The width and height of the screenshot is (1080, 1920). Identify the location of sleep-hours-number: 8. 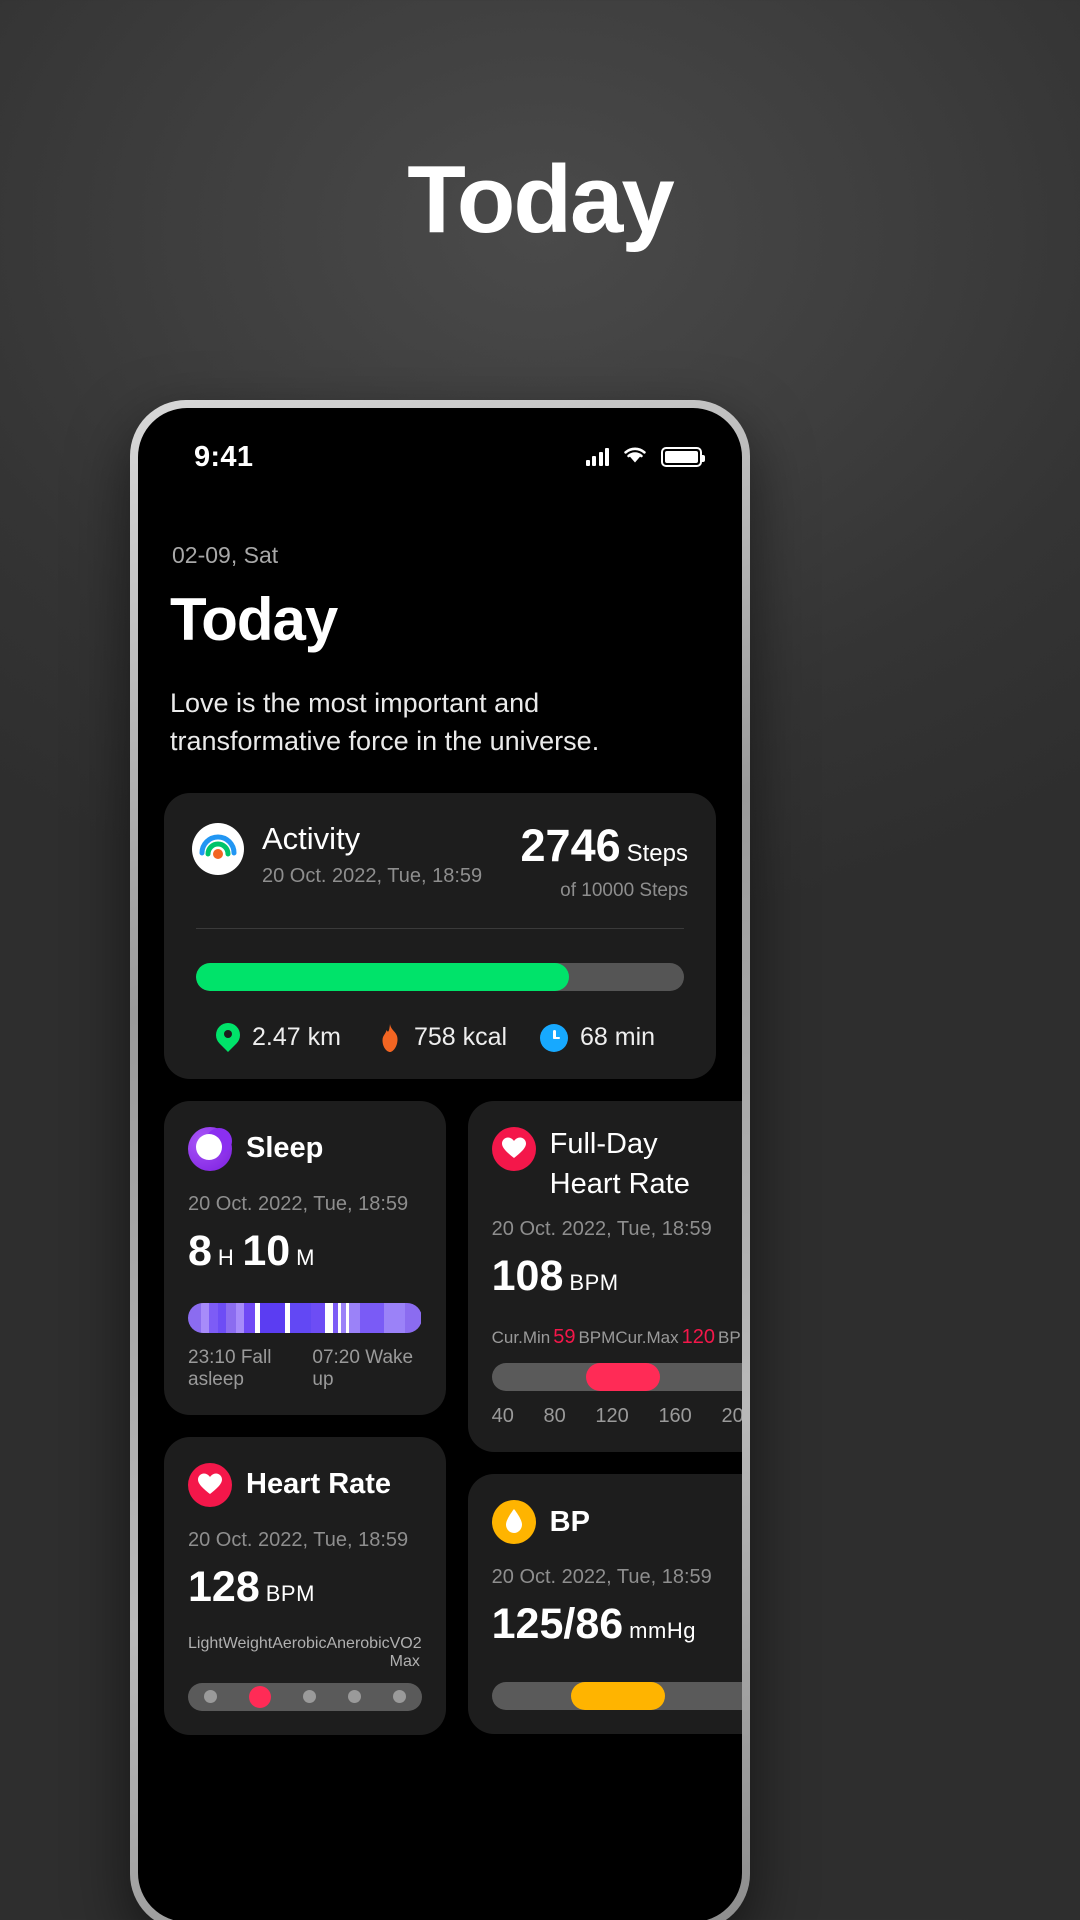
(200, 1250).